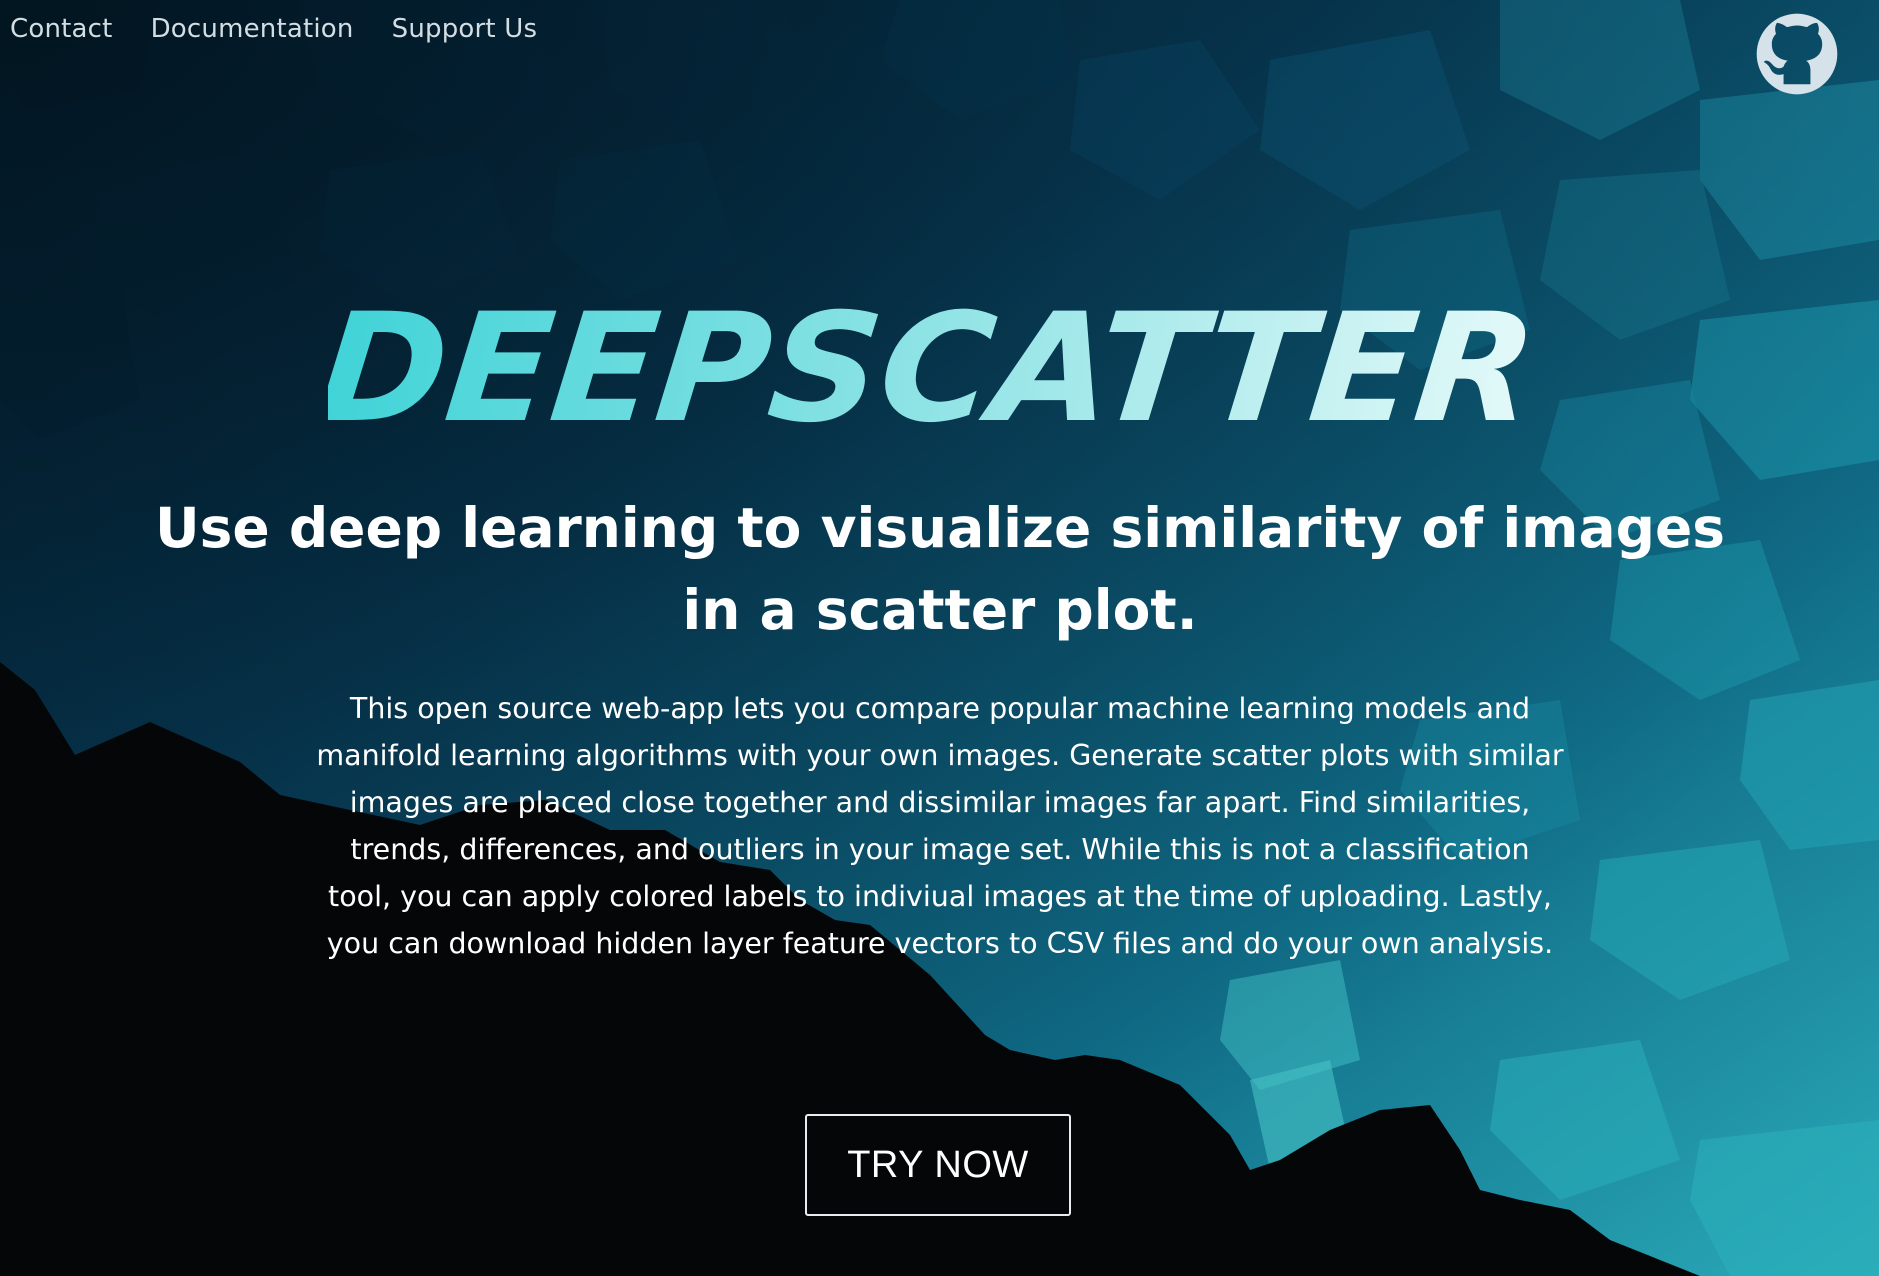  I want to click on github-icon, so click(1797, 54).